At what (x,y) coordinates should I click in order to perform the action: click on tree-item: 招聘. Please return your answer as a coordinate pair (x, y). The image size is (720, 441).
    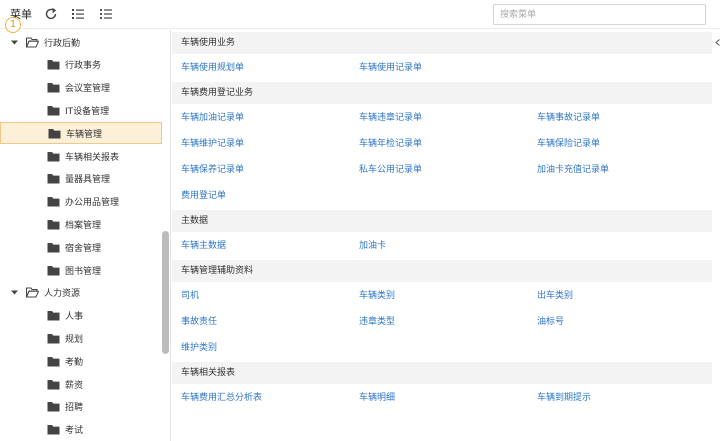
    Looking at the image, I should click on (81, 407).